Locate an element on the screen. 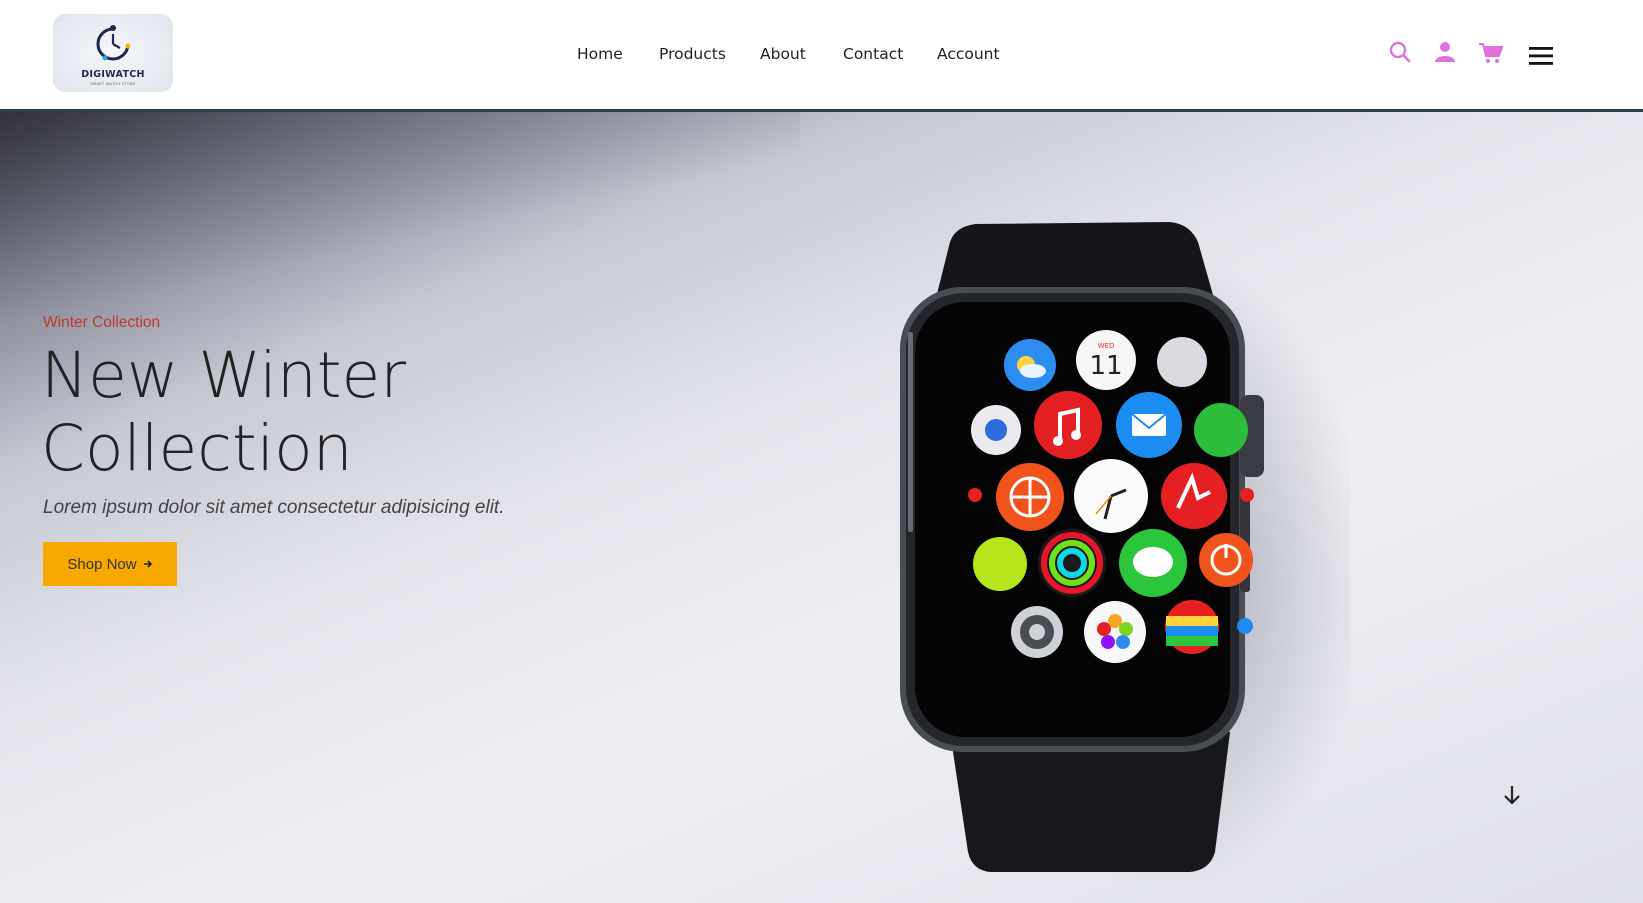  nav-products: Products is located at coordinates (692, 54).